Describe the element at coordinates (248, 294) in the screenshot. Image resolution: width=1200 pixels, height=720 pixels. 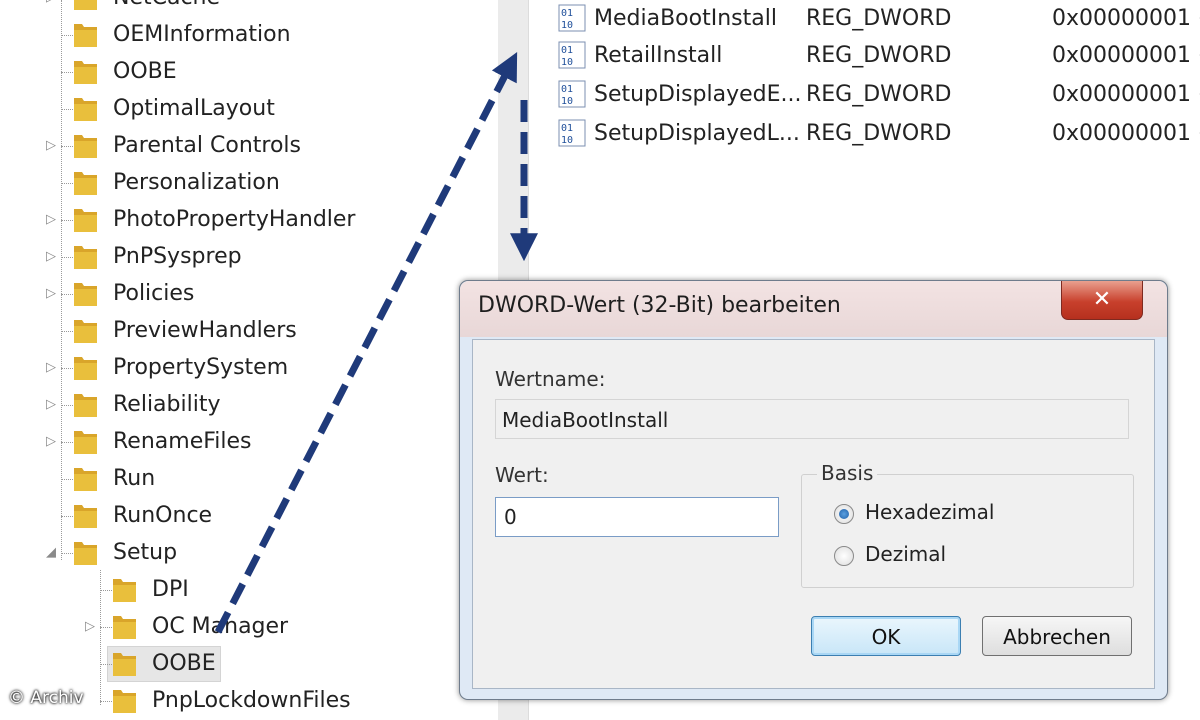
I see `tree-item: ▷ Policies` at that location.